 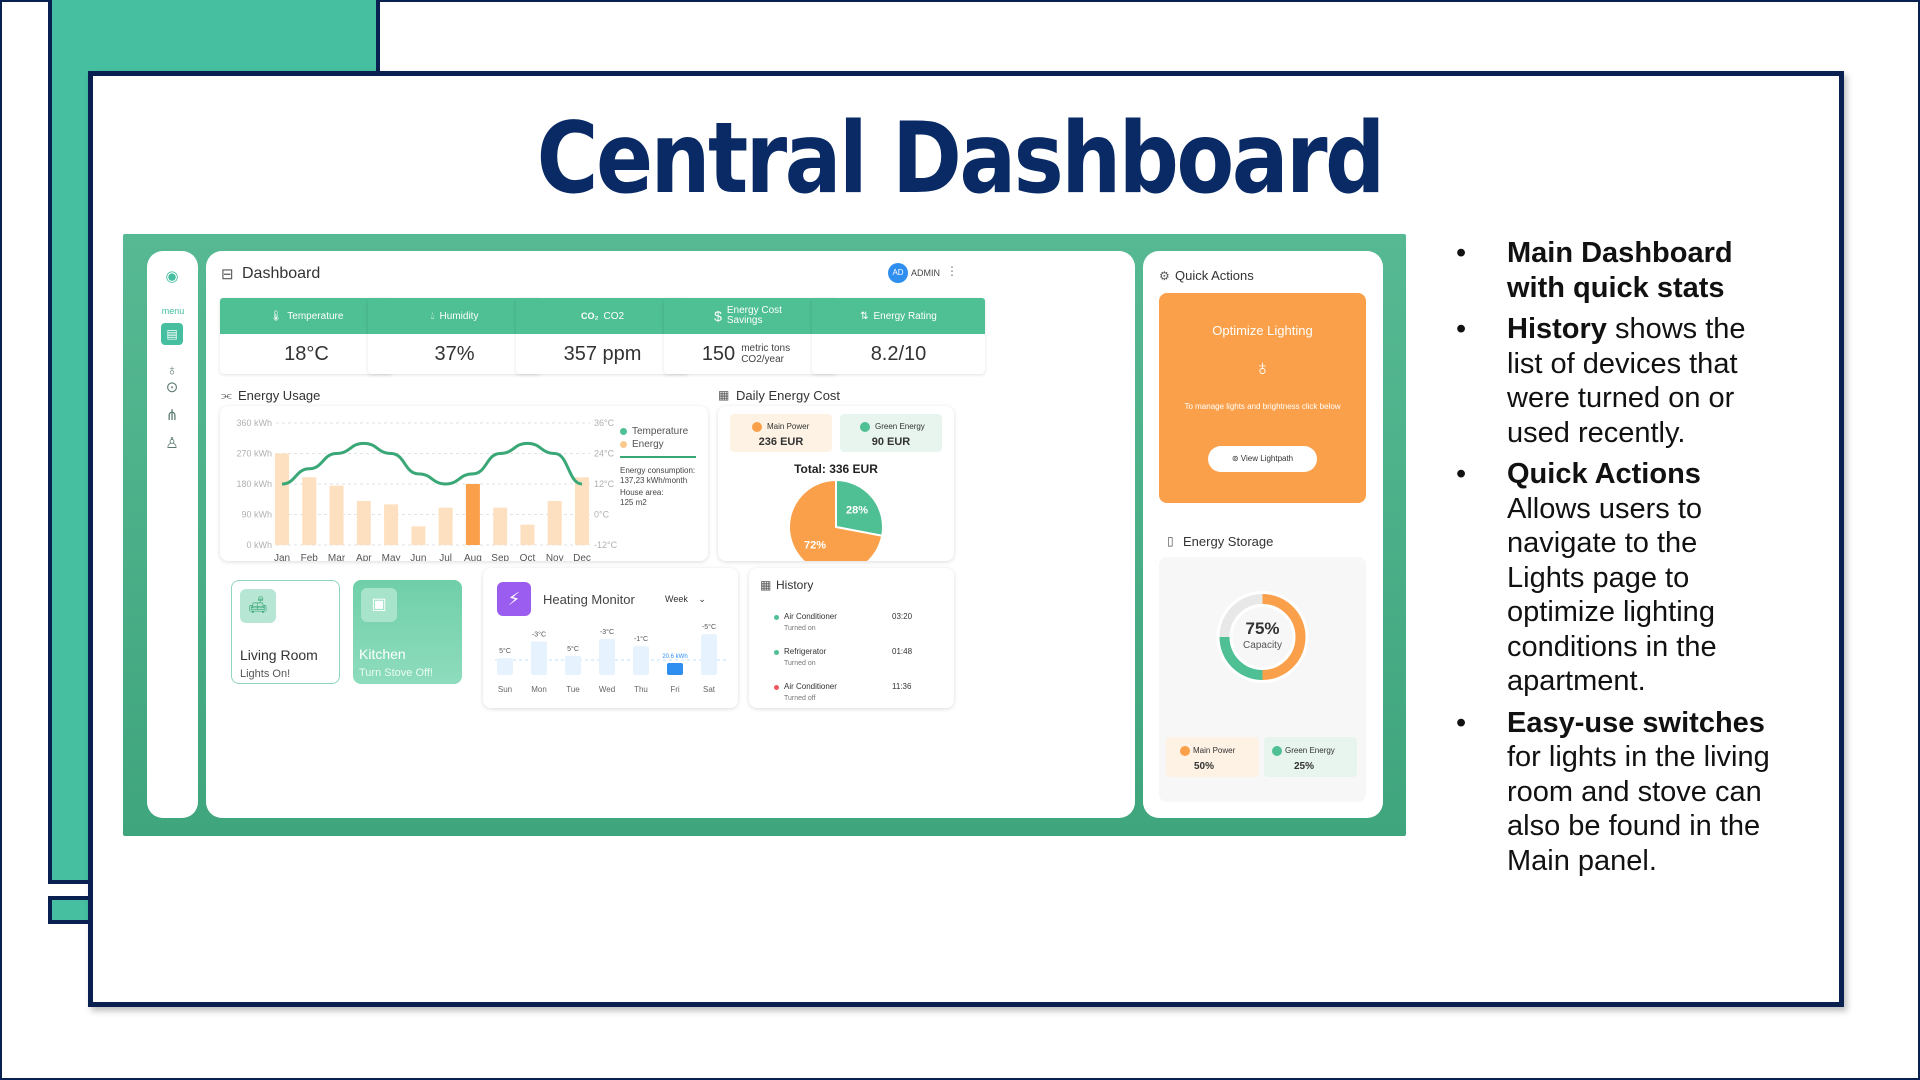 I want to click on dashboard-icon: ▤, so click(x=172, y=334).